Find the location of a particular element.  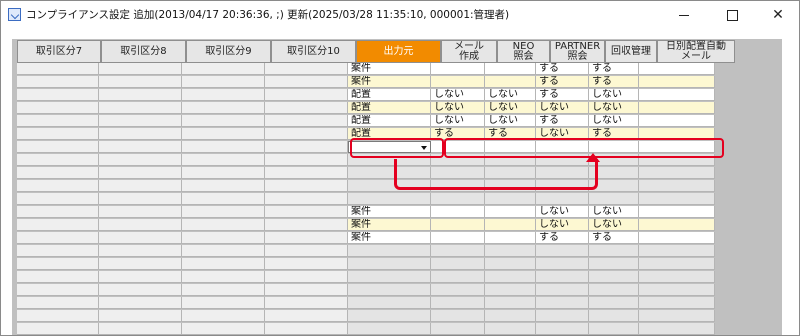

table-row: 案件 する する is located at coordinates (376, 82).